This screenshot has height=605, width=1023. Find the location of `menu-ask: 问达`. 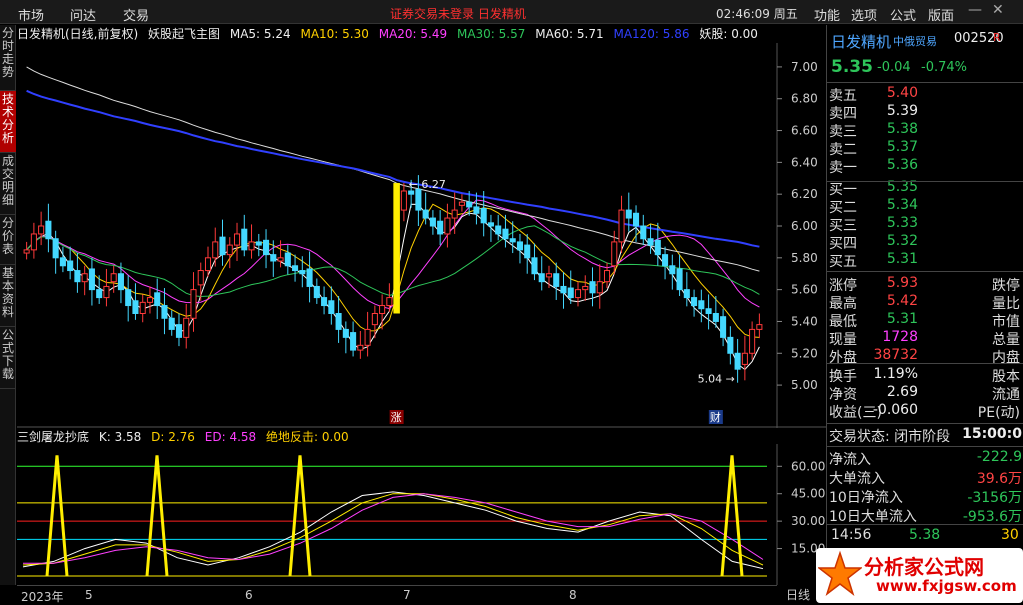

menu-ask: 问达 is located at coordinates (83, 14).